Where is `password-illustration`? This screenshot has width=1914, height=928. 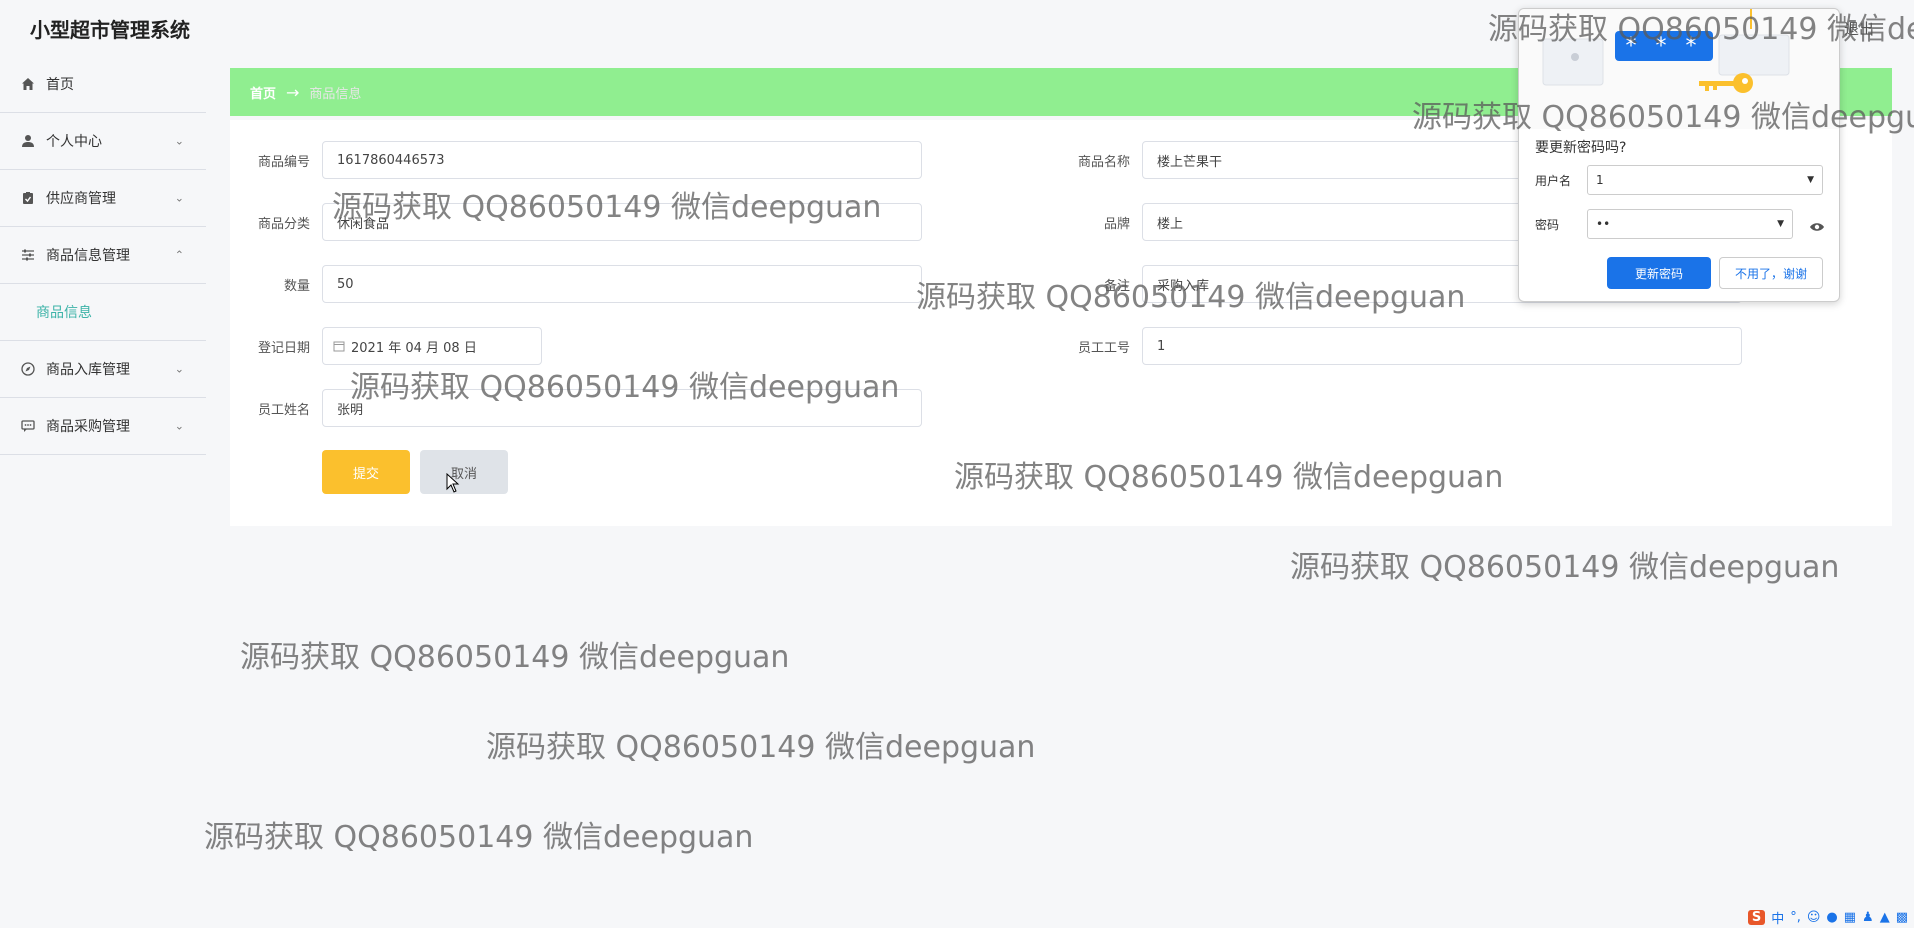
password-illustration is located at coordinates (1679, 69).